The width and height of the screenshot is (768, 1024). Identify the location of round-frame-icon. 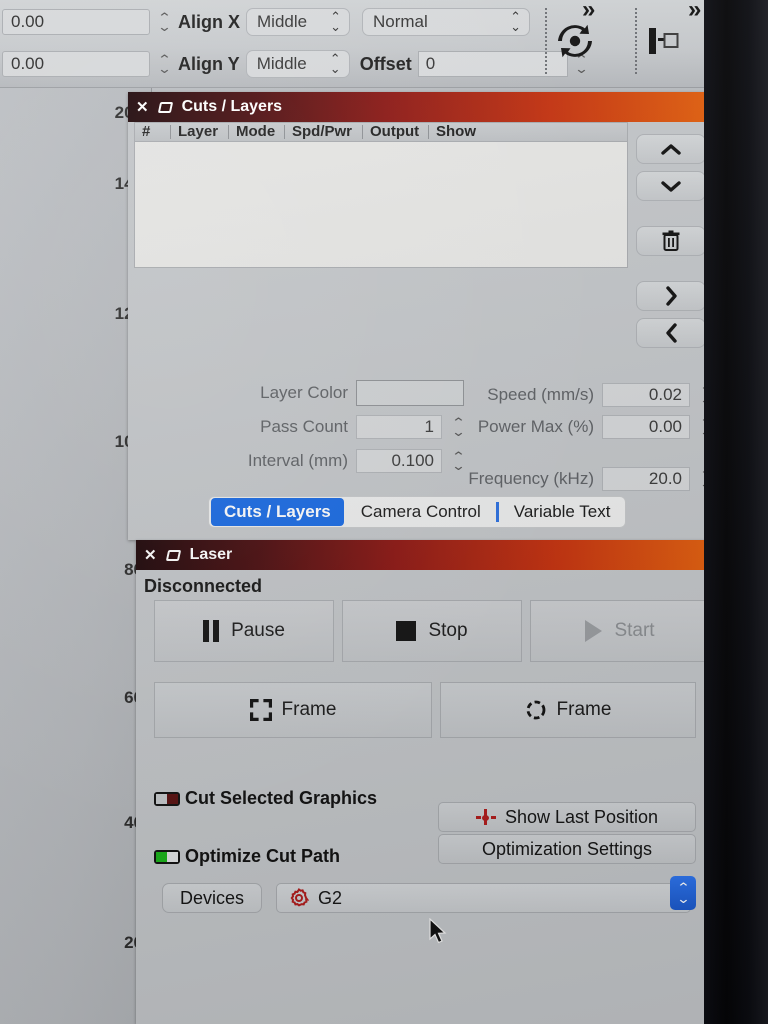
(535, 710).